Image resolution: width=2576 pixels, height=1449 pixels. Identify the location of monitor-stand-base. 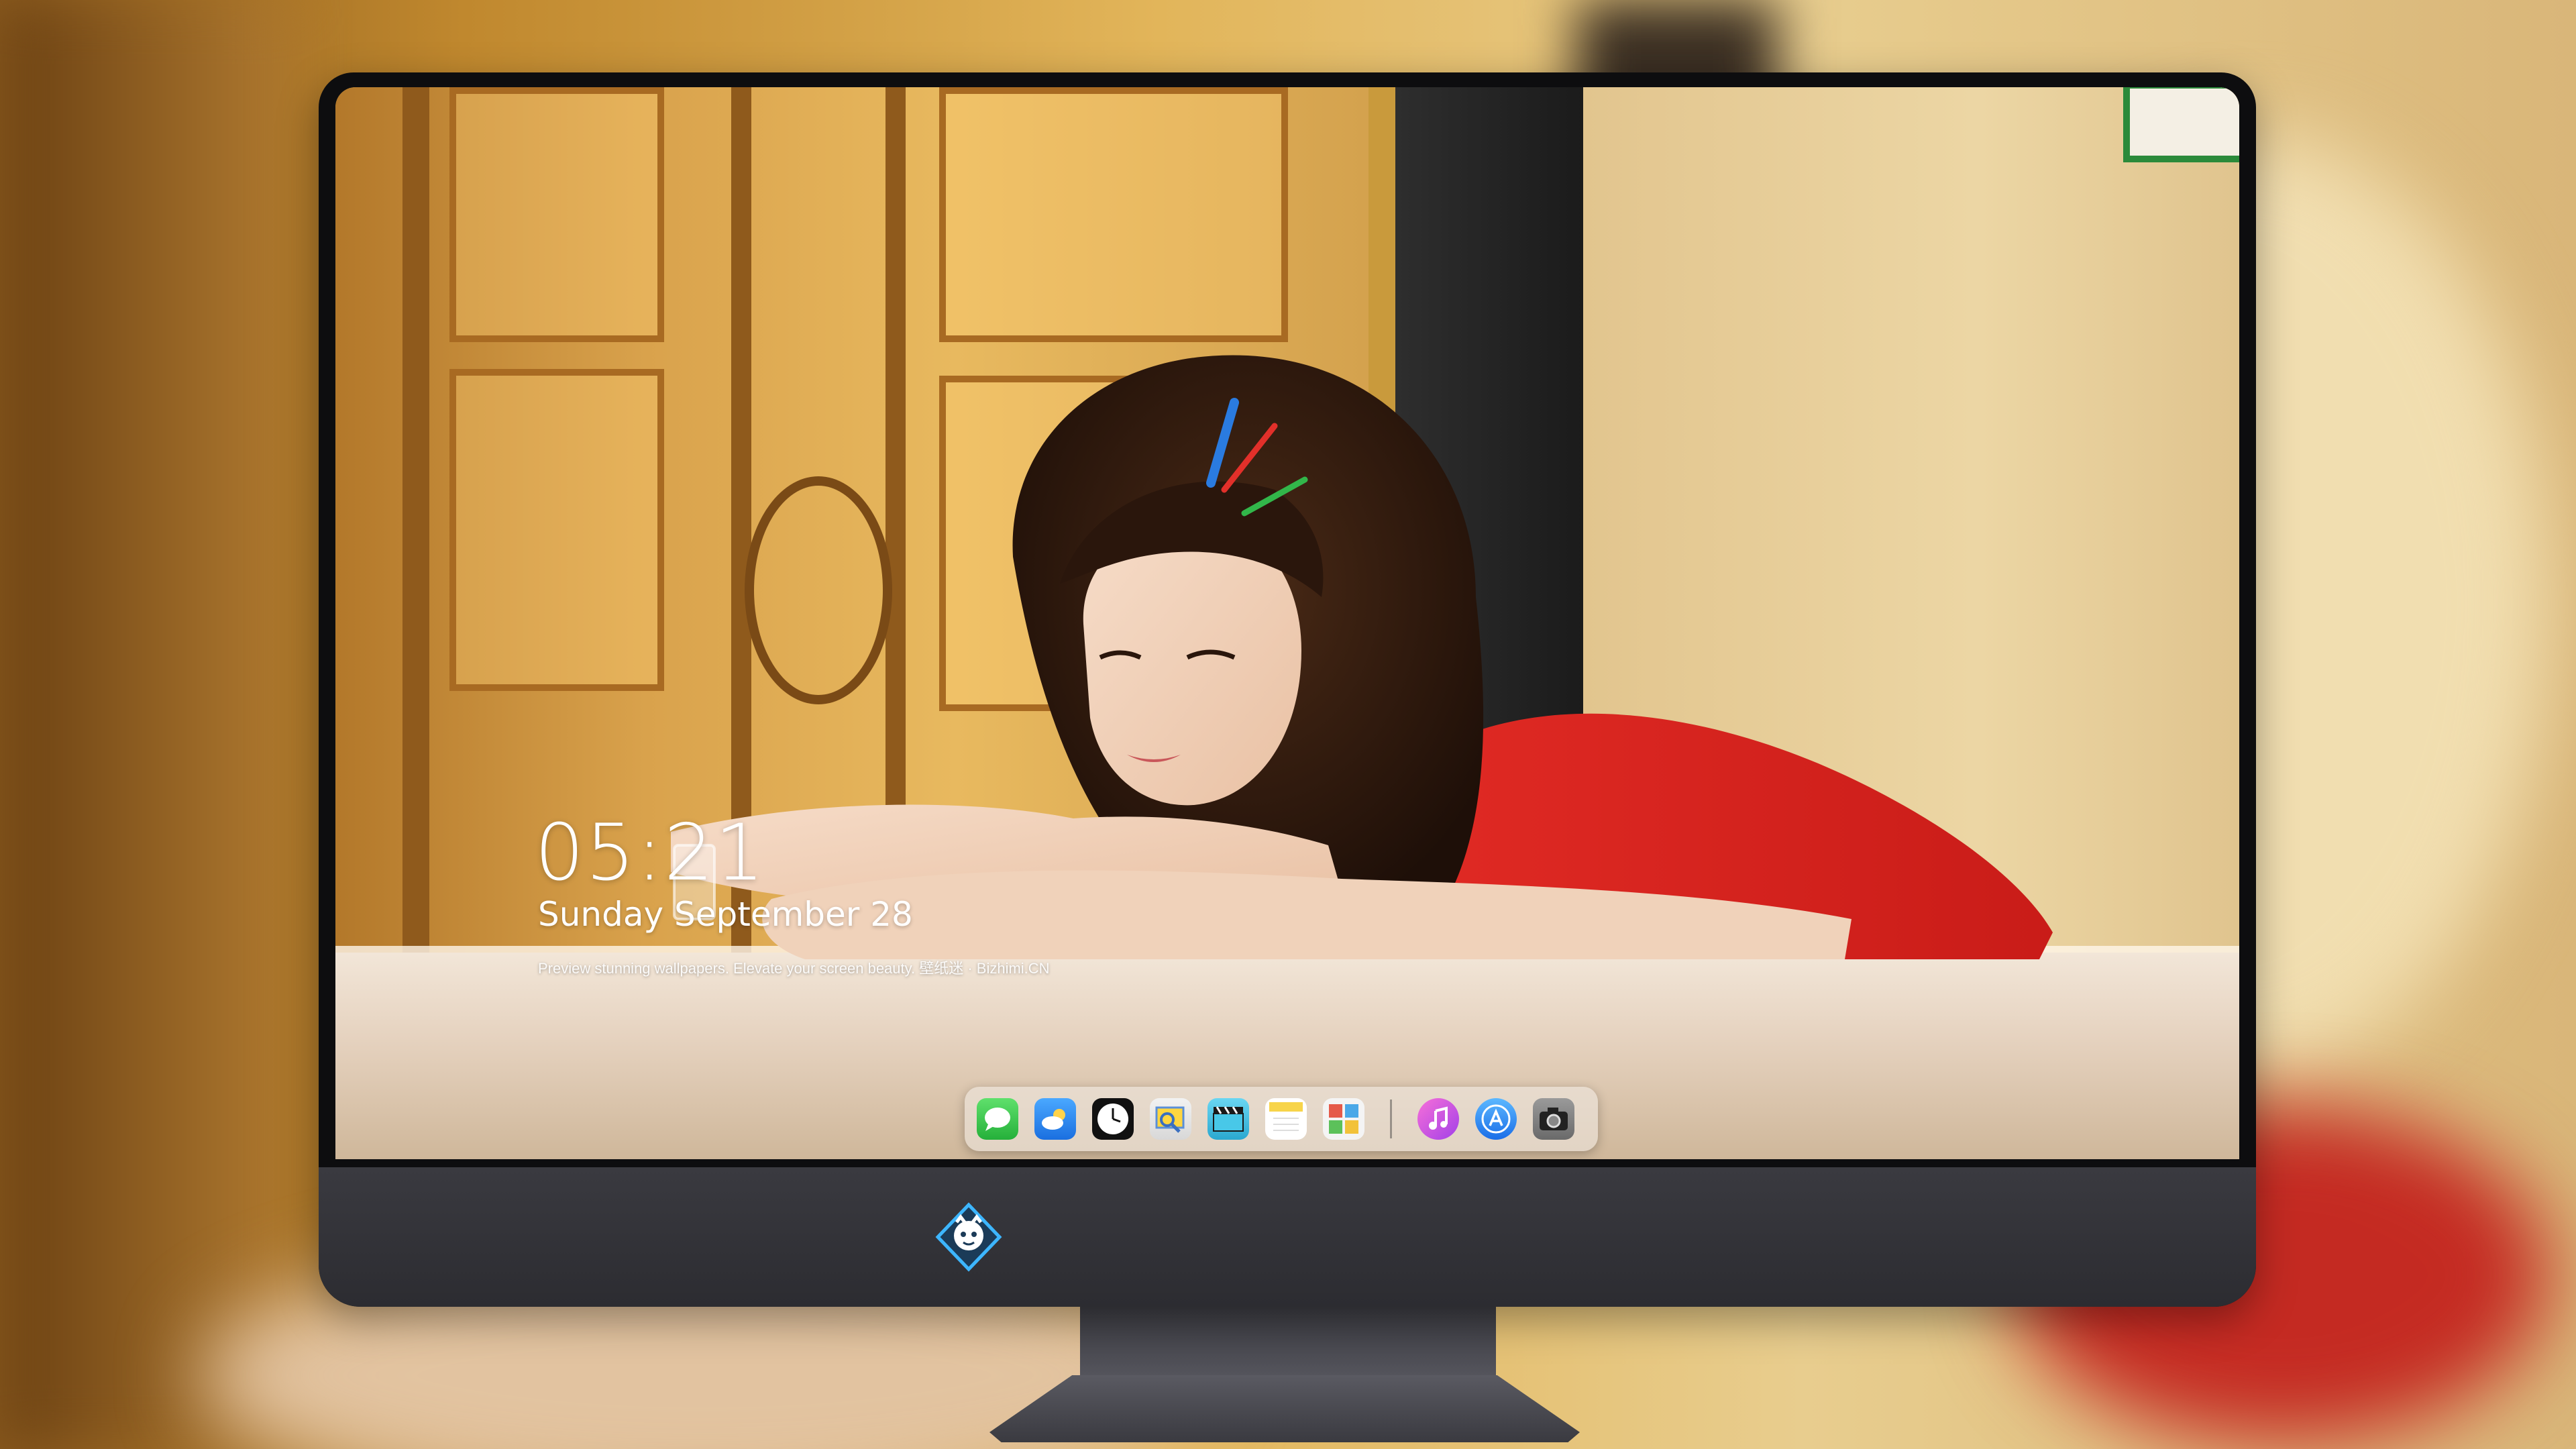
(1284, 1408).